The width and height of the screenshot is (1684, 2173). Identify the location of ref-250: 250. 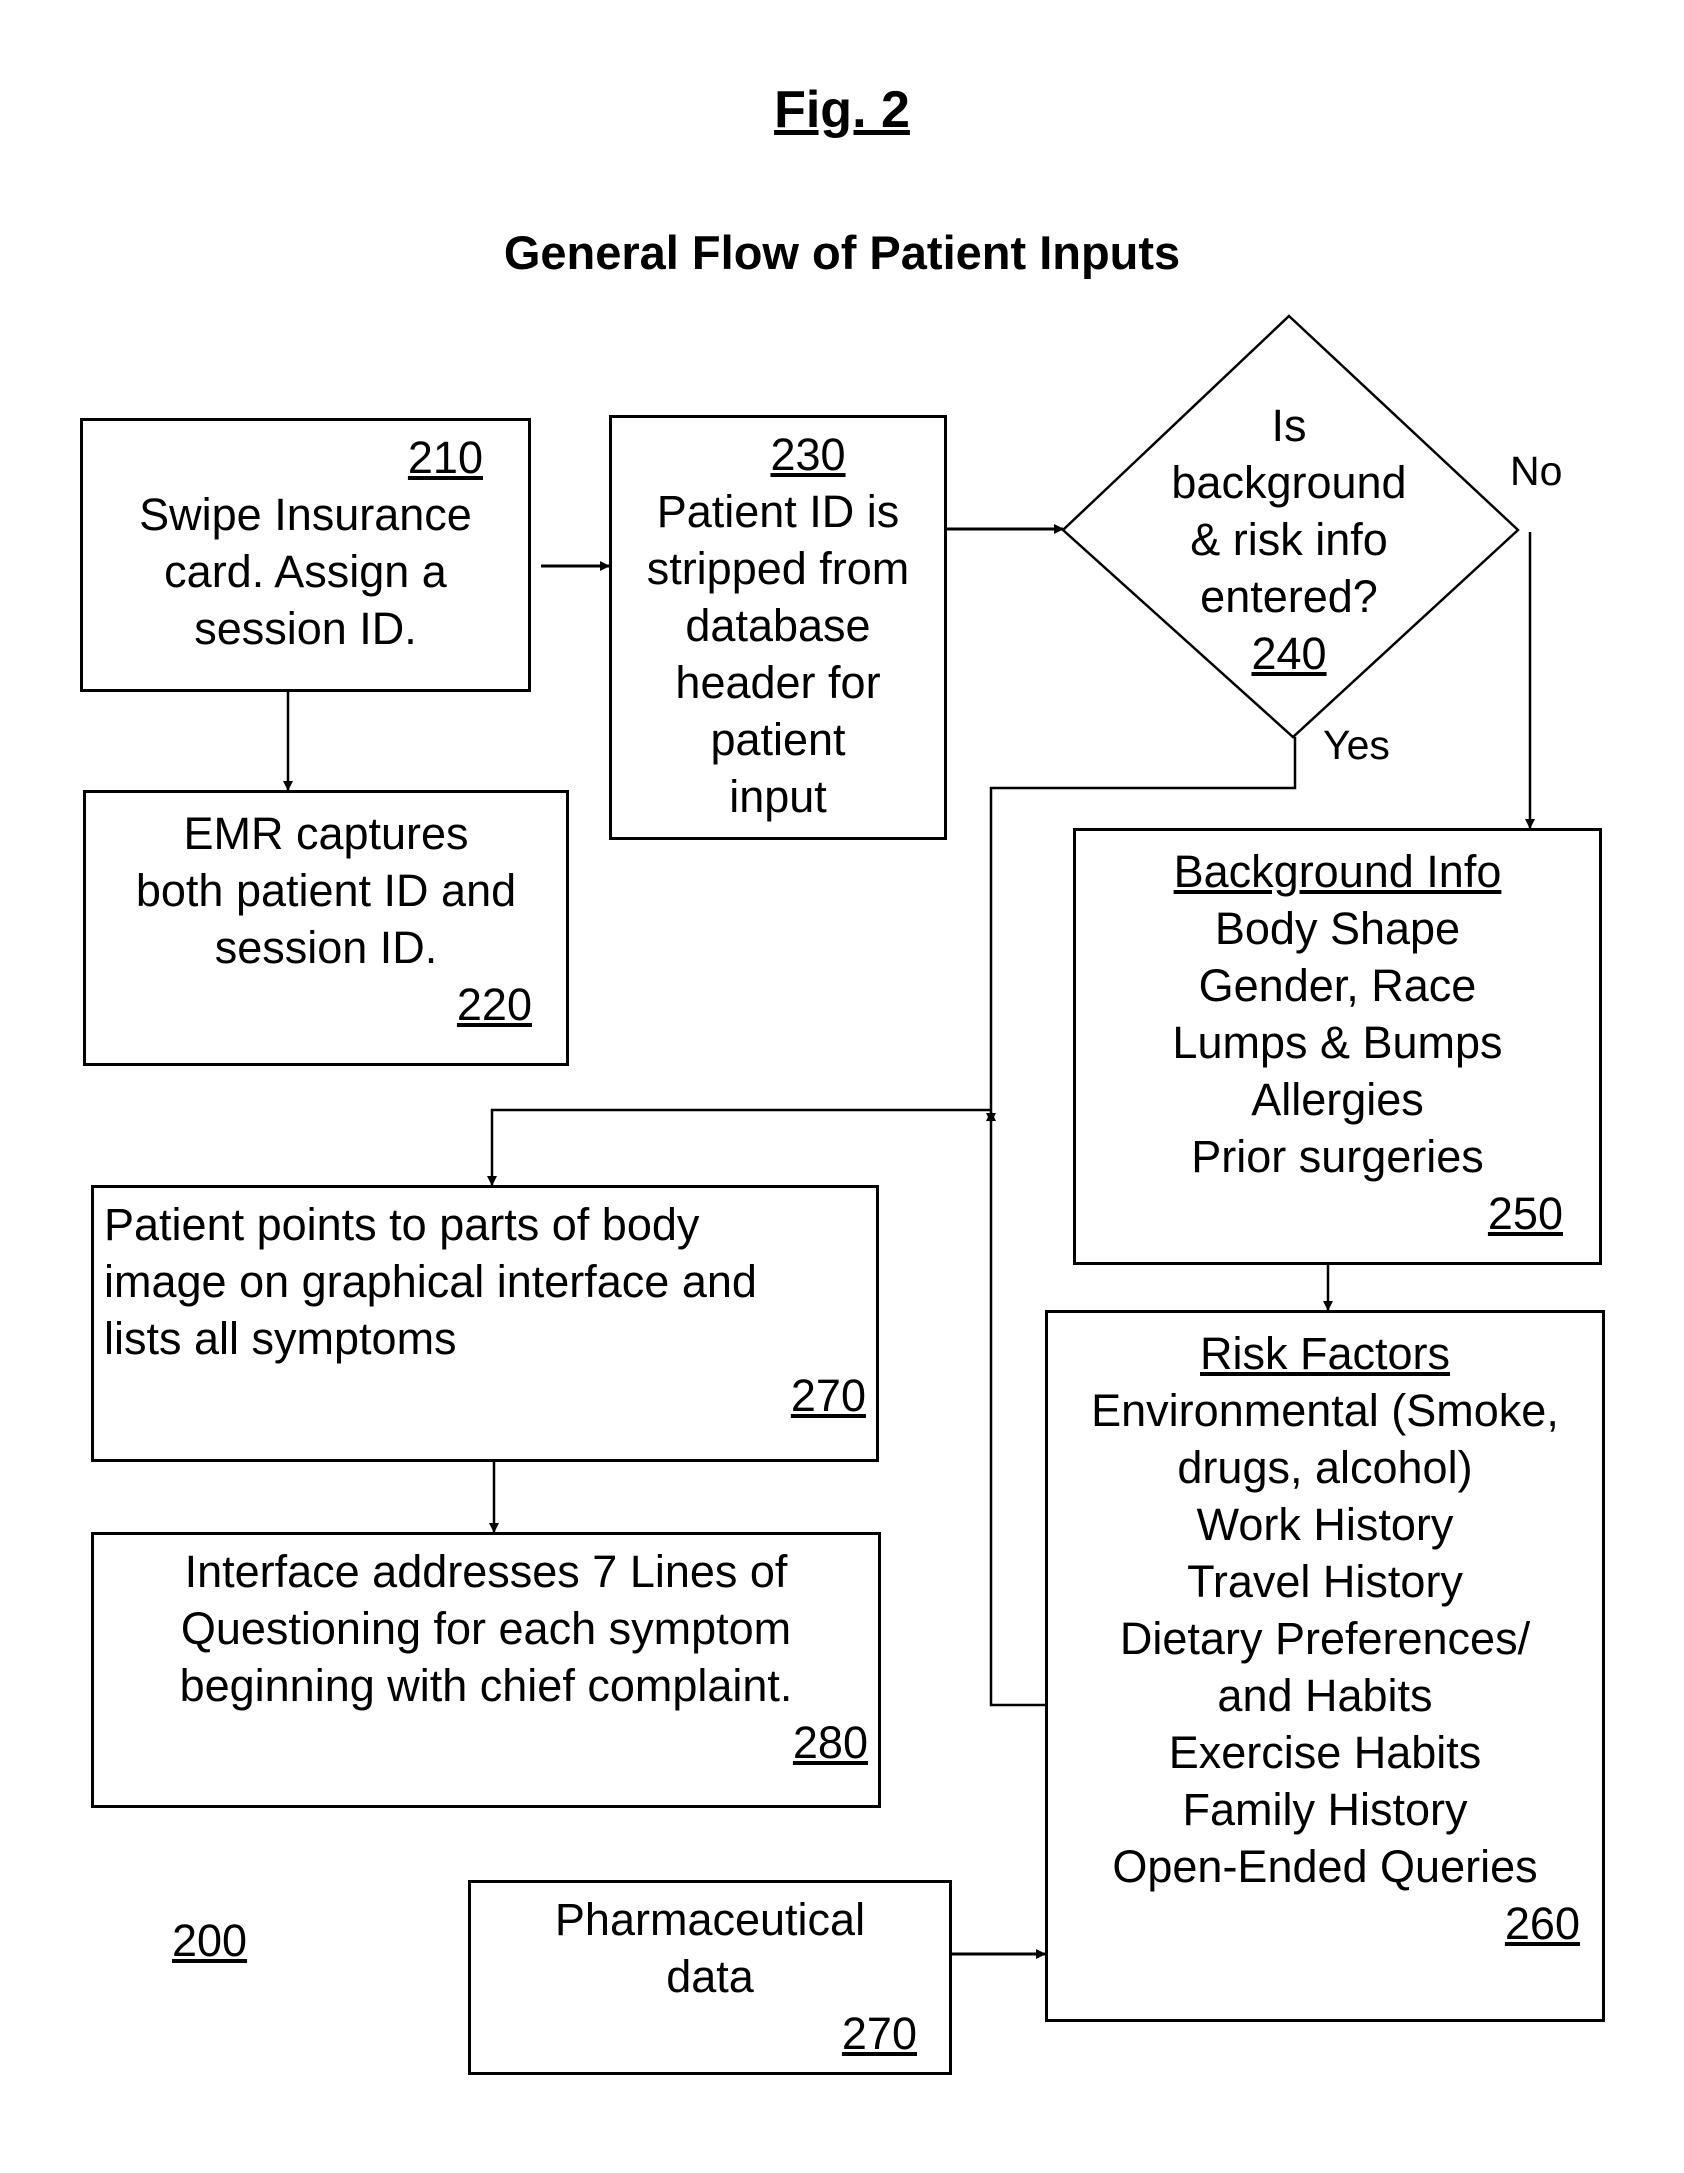
(1525, 1213).